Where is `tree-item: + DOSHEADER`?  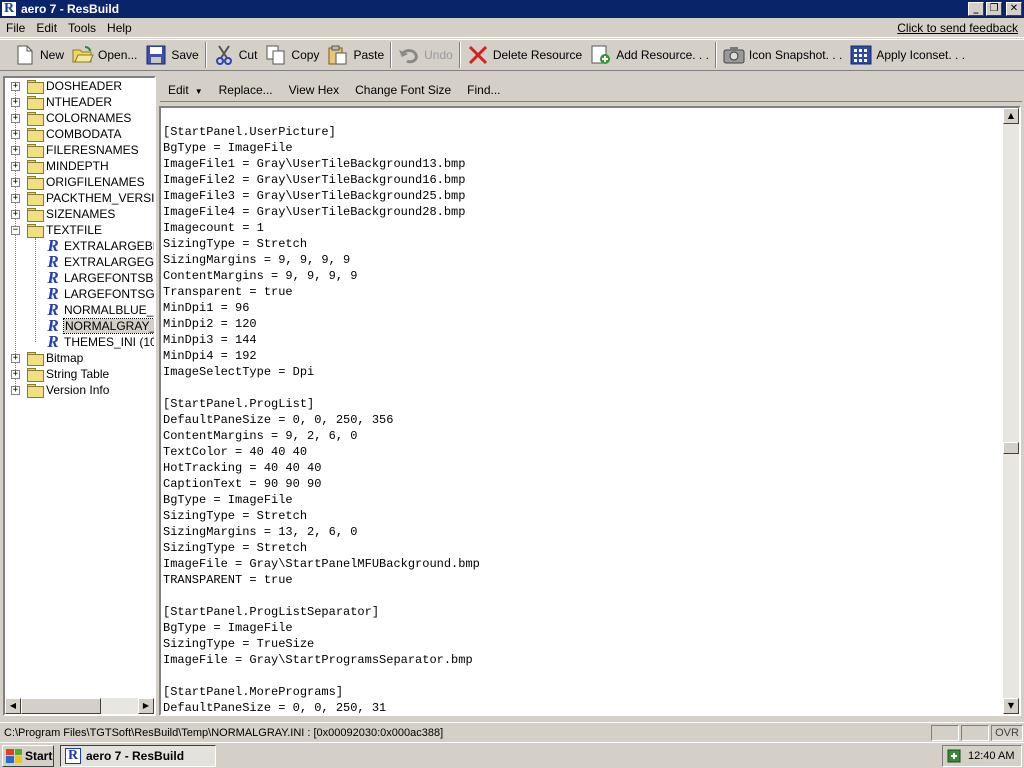 tree-item: + DOSHEADER is located at coordinates (66, 86).